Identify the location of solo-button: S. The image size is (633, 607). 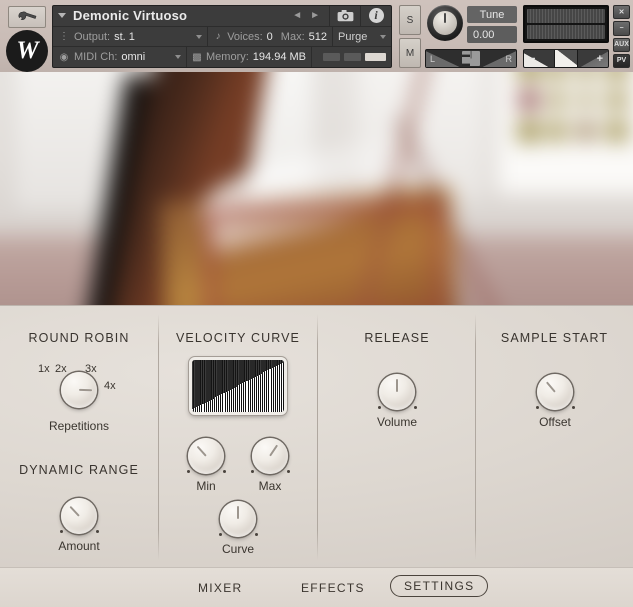
(410, 20).